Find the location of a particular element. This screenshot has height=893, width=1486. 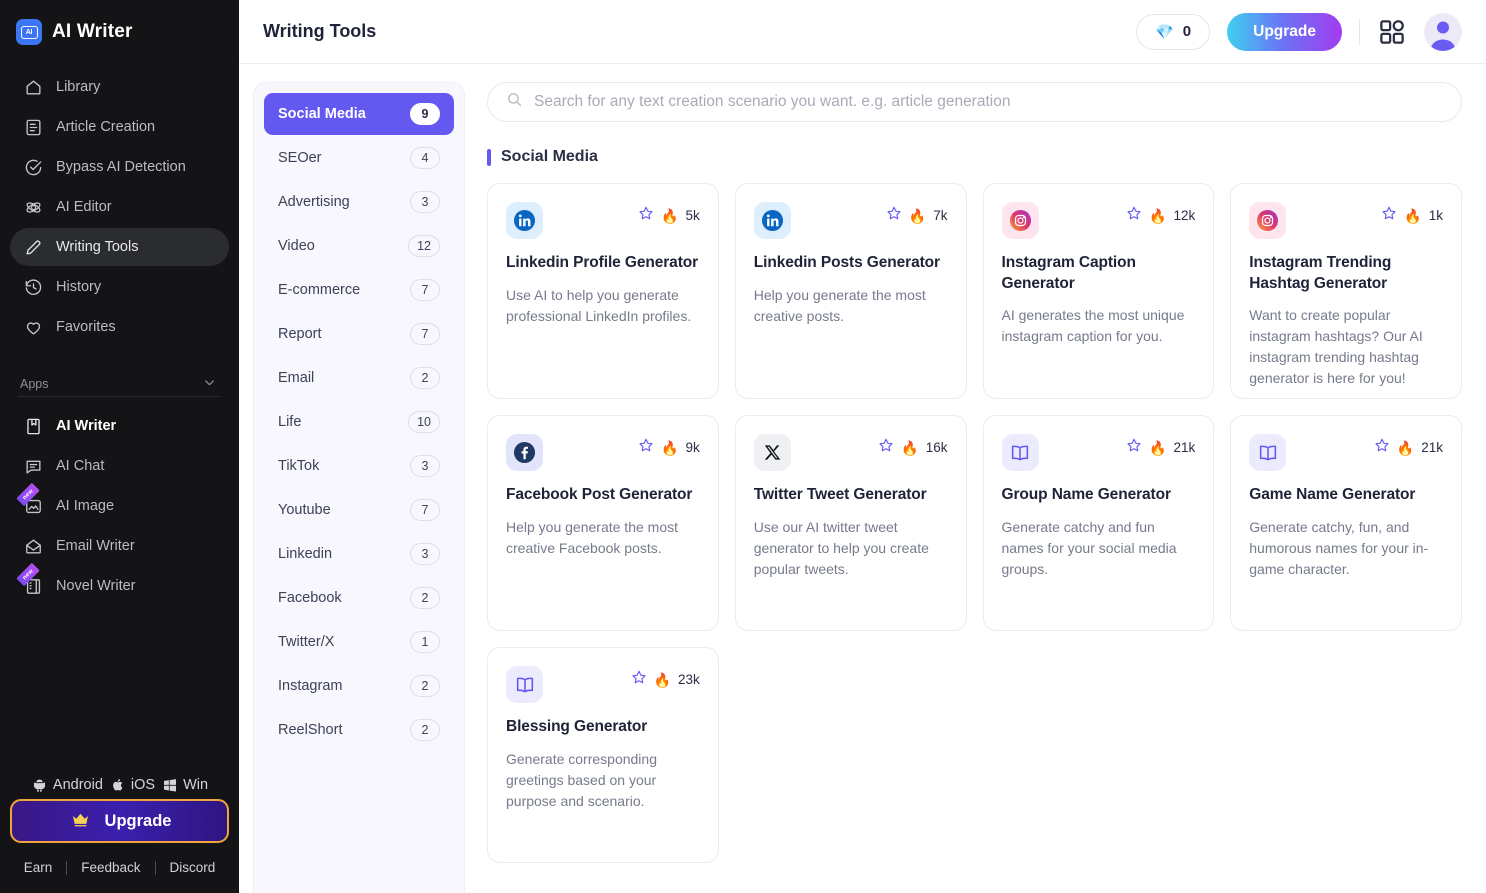

search-bar is located at coordinates (974, 102).